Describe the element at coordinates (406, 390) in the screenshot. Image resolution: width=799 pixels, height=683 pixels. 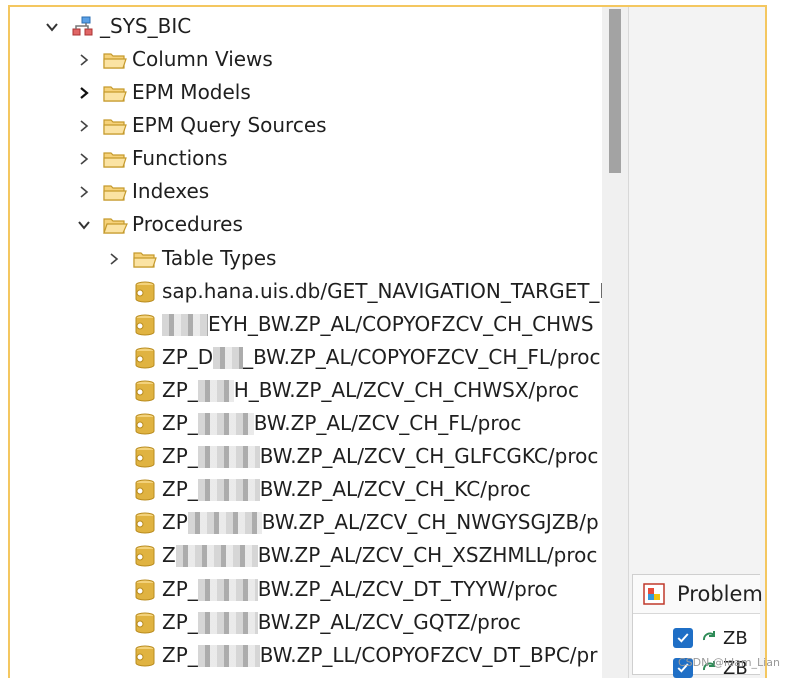
I see `procedure-label-suffix: H_BW.ZP_AL/ZCV_CH_CHWSX/proc` at that location.